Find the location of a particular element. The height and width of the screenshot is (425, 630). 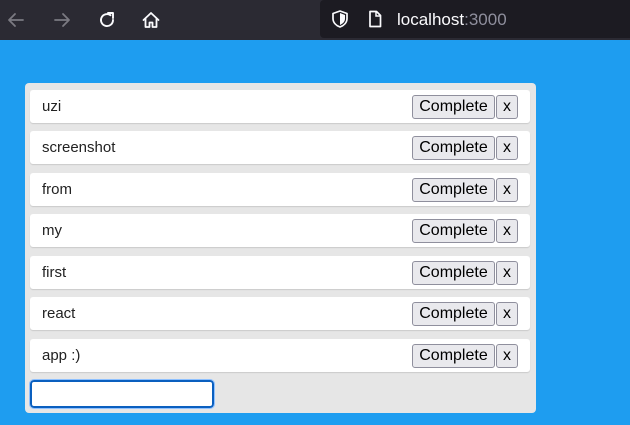

todo-text: screenshot is located at coordinates (79, 147).